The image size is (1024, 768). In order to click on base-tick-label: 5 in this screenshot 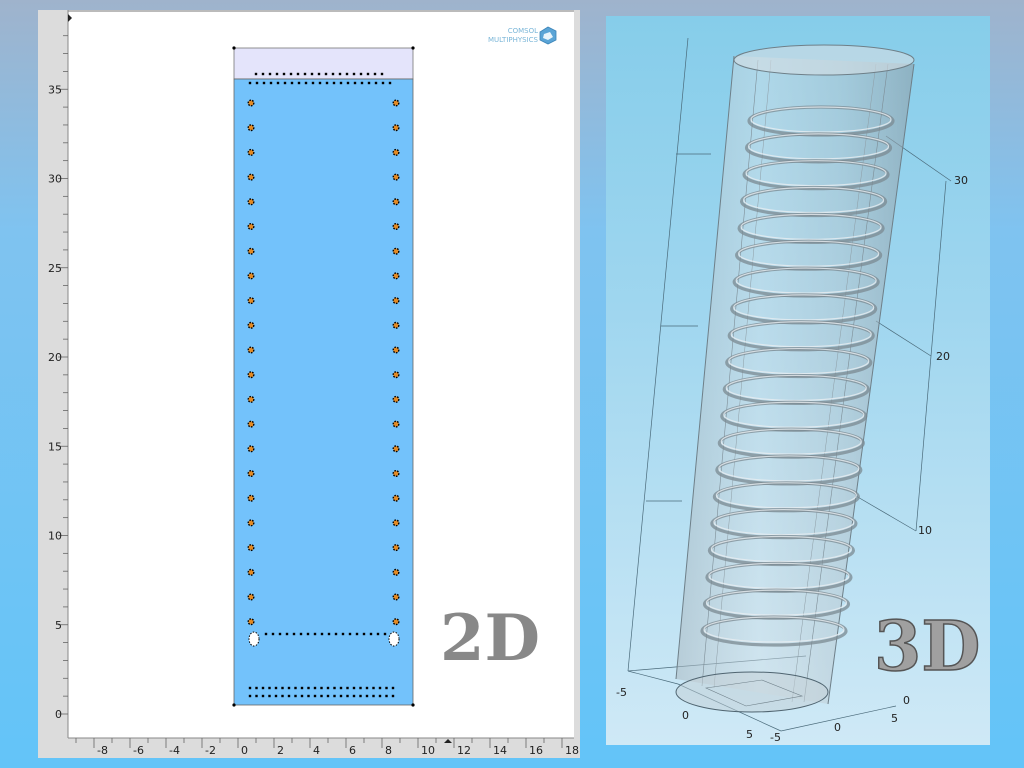, I will do `click(894, 718)`.